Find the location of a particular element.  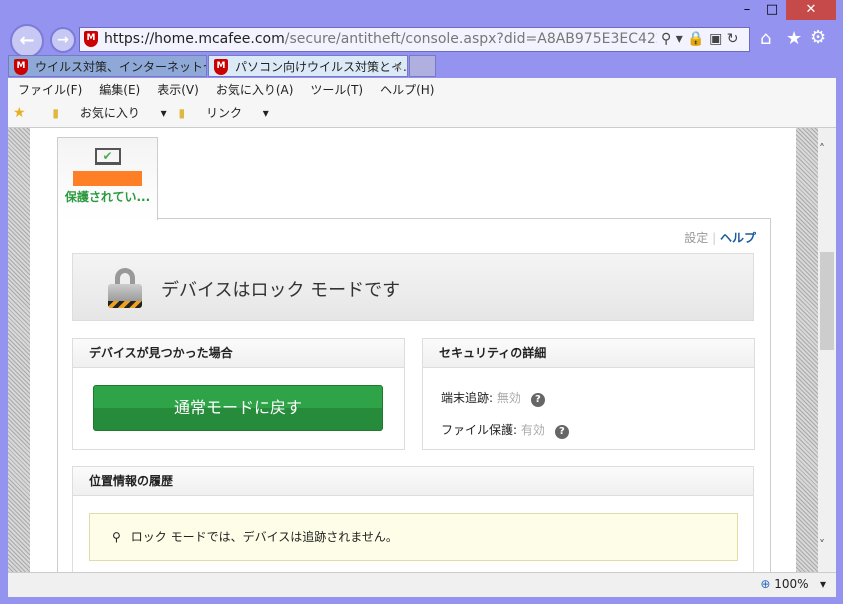

scroll-down-icon: ˅ is located at coordinates (822, 545).